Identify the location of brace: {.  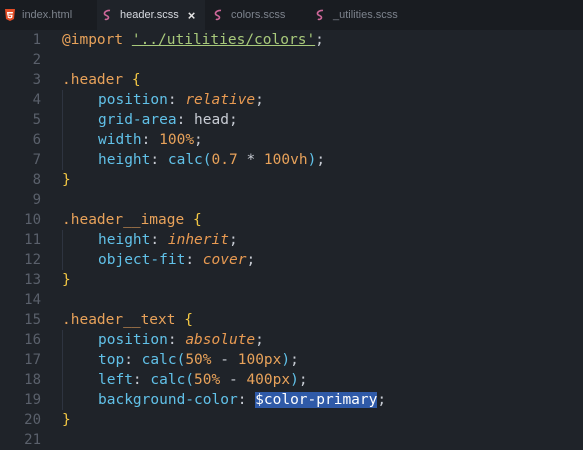
(188, 320).